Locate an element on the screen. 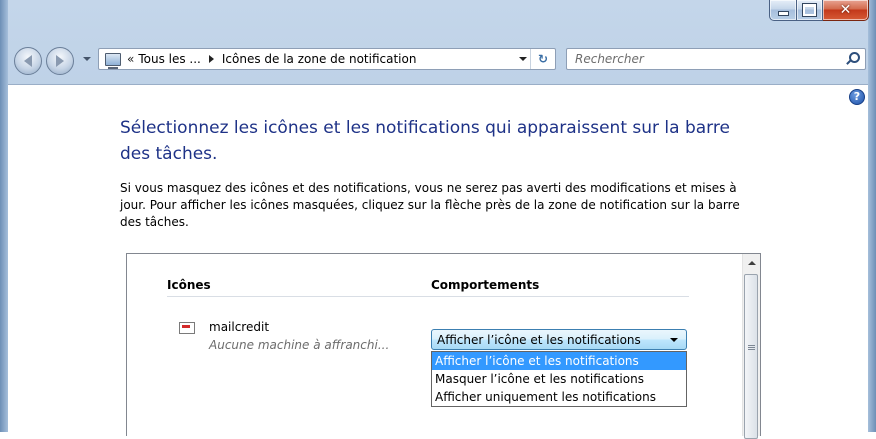 Image resolution: width=876 pixels, height=439 pixels. refresh-button: ↻ is located at coordinates (542, 59).